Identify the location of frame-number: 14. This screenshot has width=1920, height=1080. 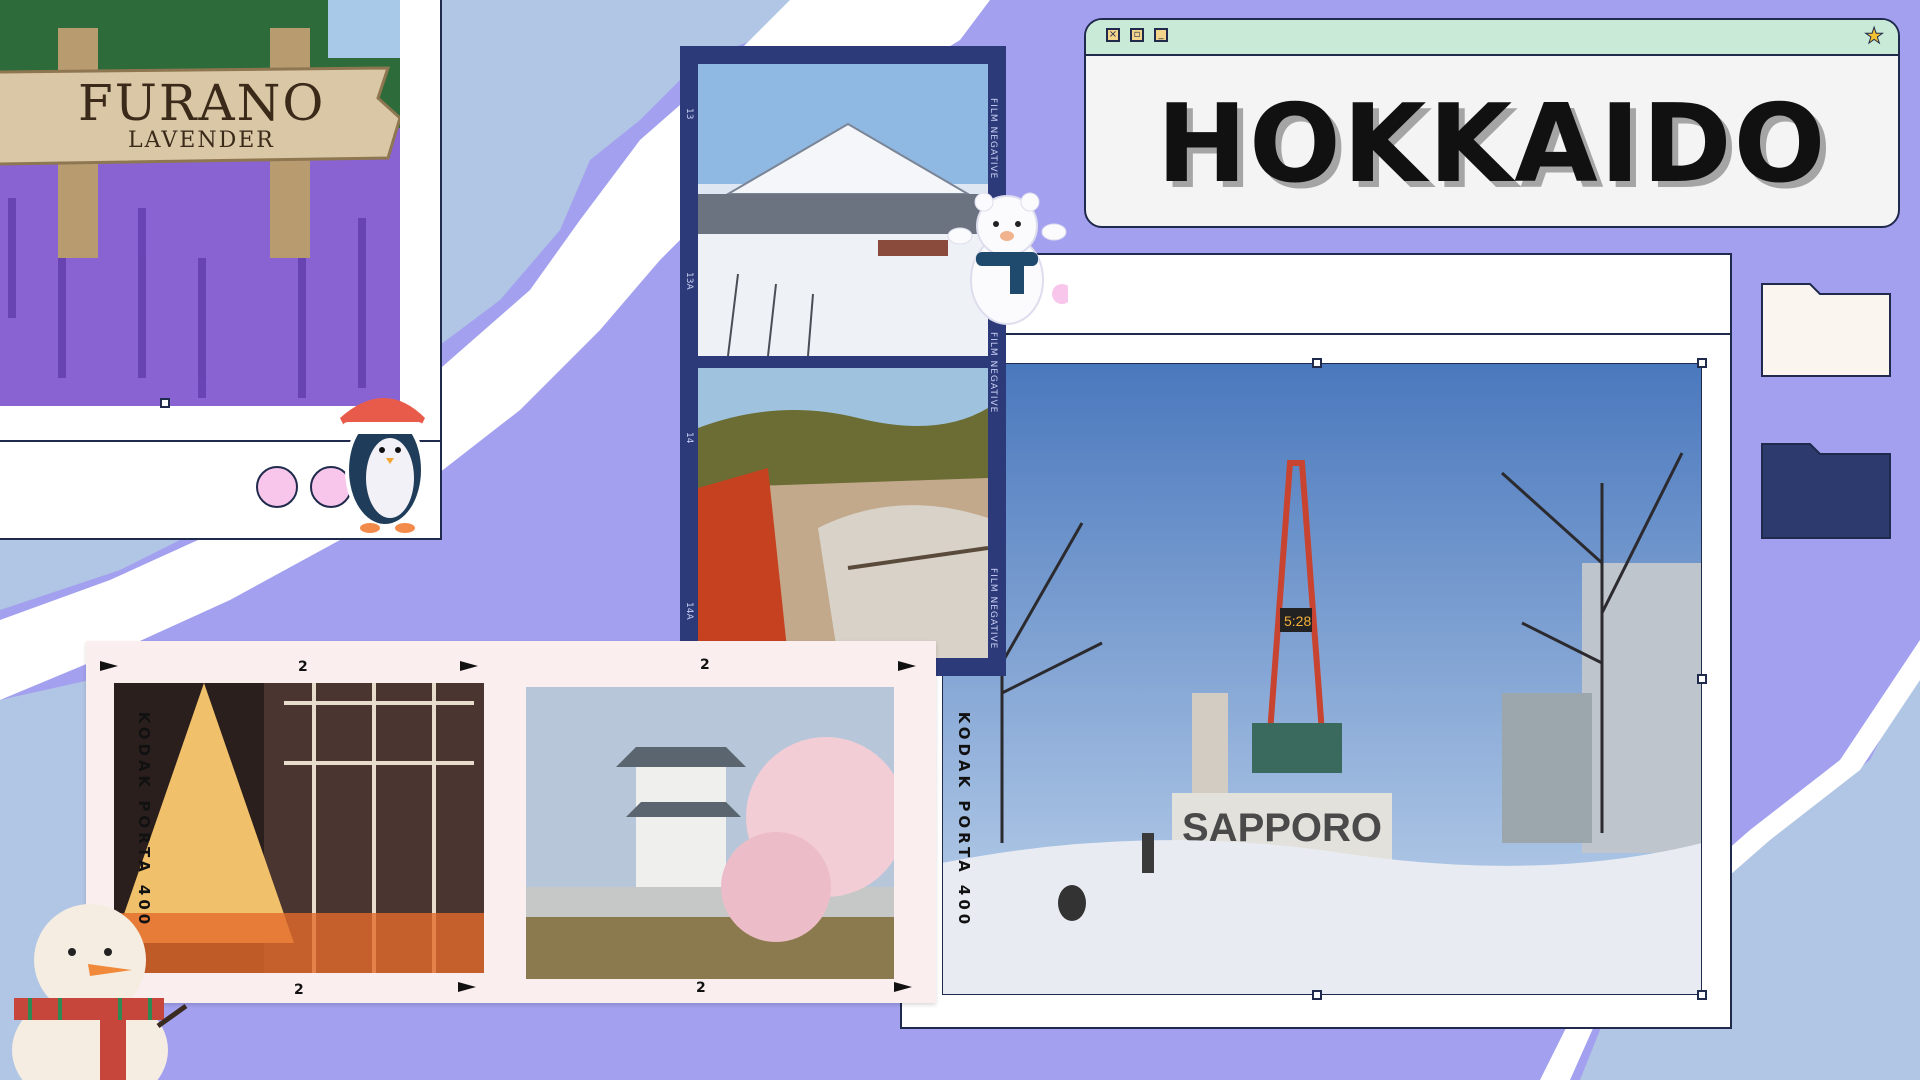
(689, 438).